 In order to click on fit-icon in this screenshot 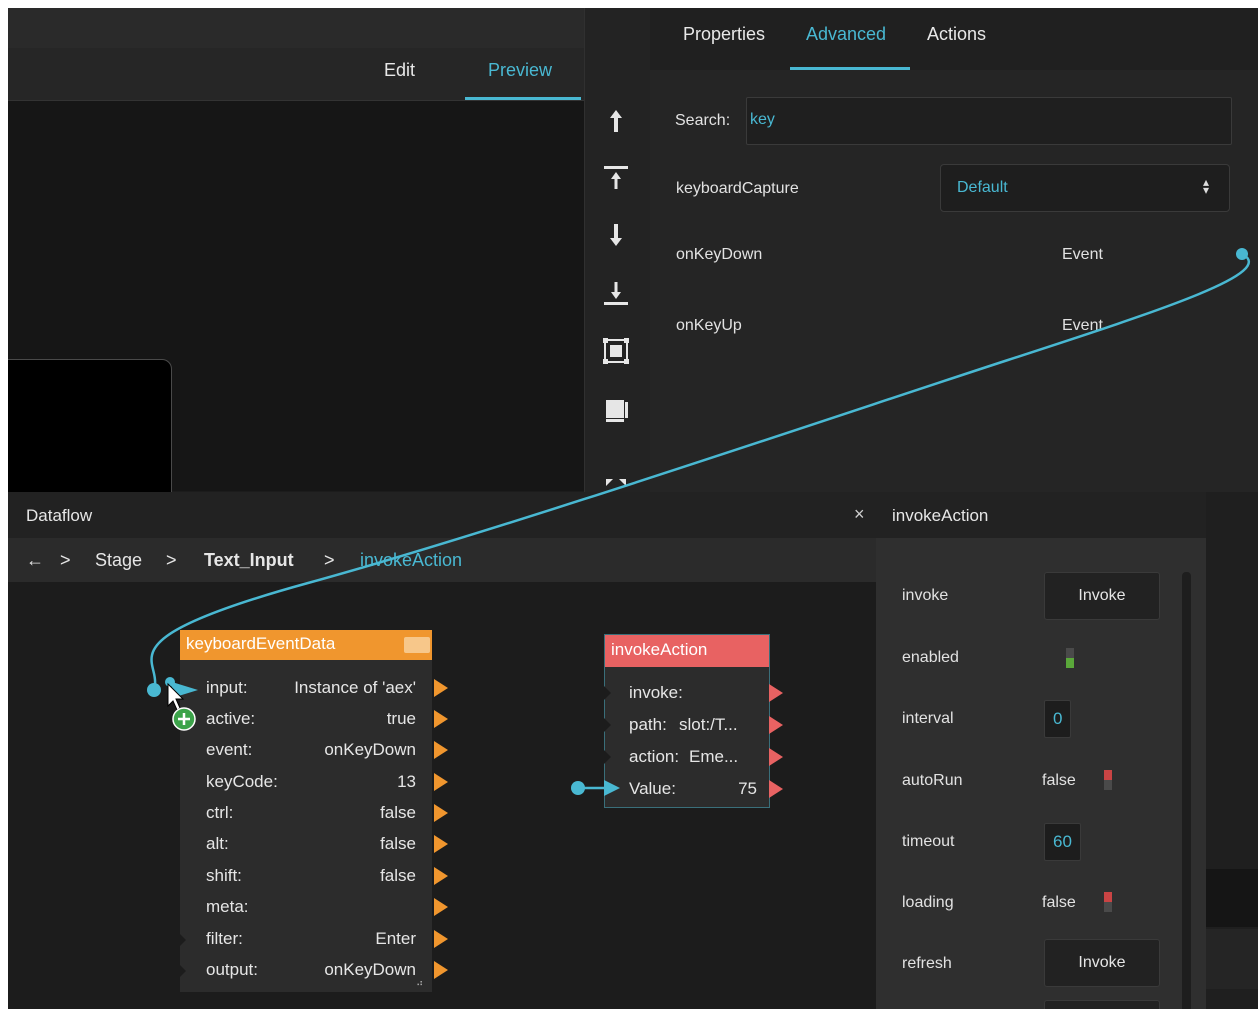, I will do `click(616, 351)`.